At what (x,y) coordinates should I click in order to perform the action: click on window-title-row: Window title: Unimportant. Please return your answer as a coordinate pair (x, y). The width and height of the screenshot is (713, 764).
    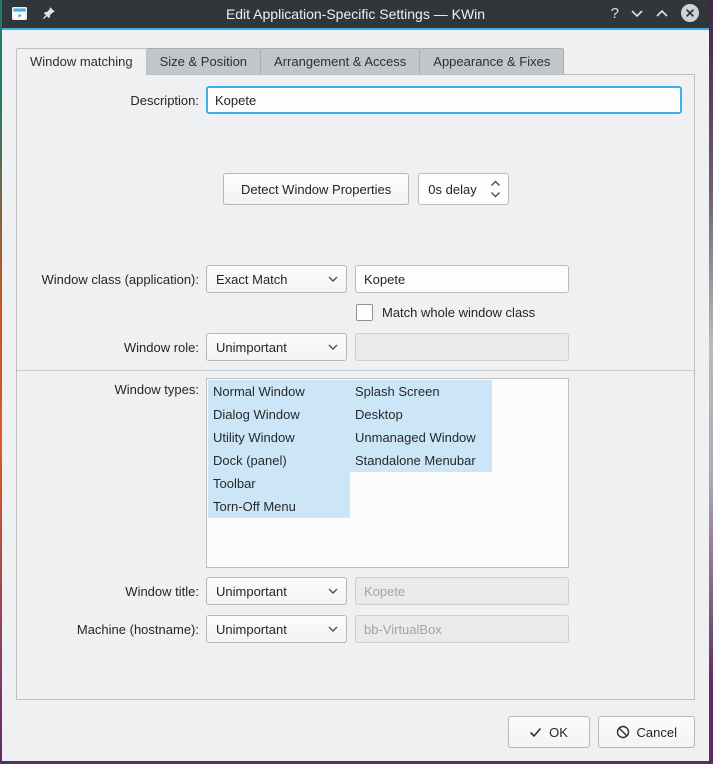
    Looking at the image, I should click on (355, 591).